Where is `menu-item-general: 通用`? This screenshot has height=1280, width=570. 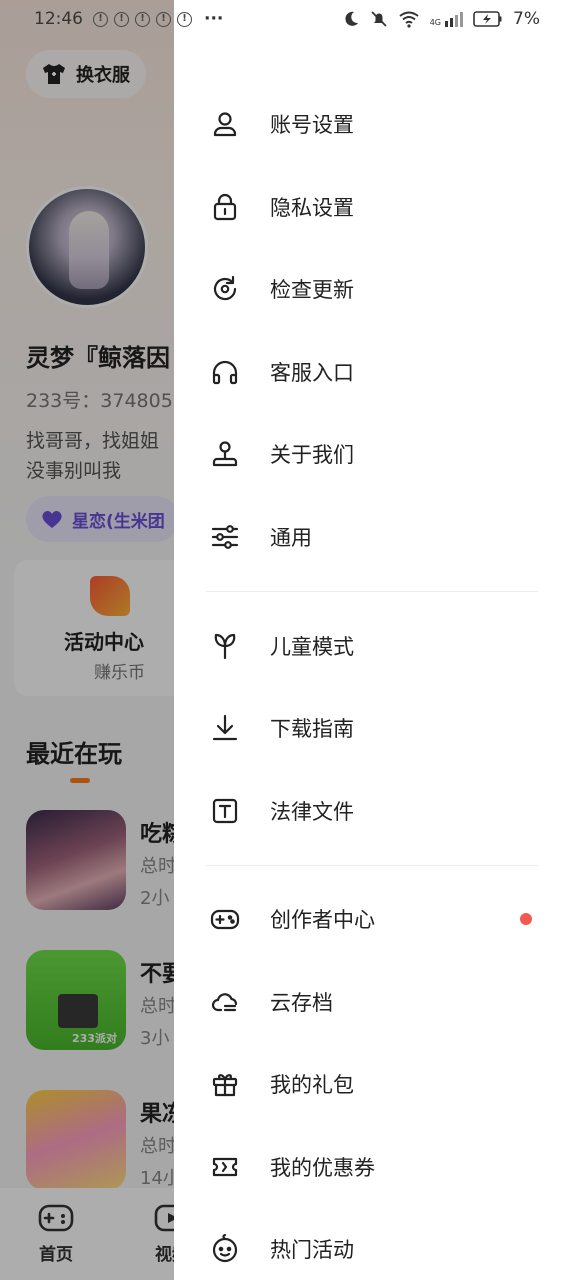
menu-item-general: 通用 is located at coordinates (372, 537).